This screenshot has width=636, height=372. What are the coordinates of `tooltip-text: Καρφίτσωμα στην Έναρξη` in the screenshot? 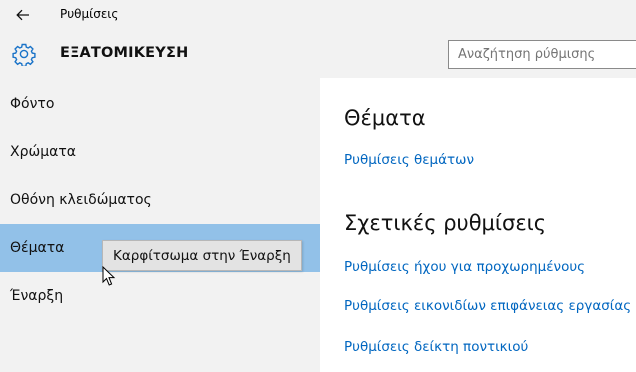 It's located at (202, 255).